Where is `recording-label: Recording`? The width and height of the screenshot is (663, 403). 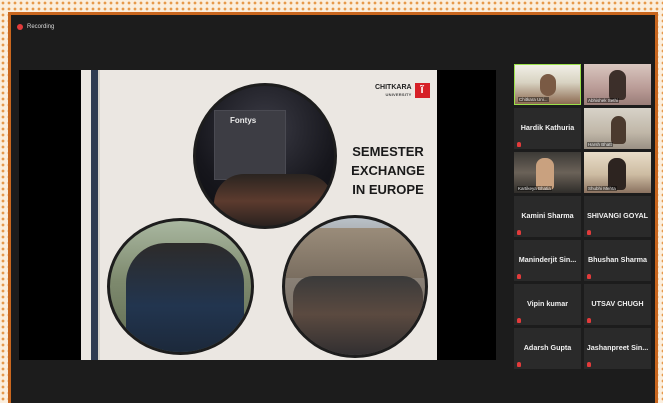 recording-label: Recording is located at coordinates (41, 27).